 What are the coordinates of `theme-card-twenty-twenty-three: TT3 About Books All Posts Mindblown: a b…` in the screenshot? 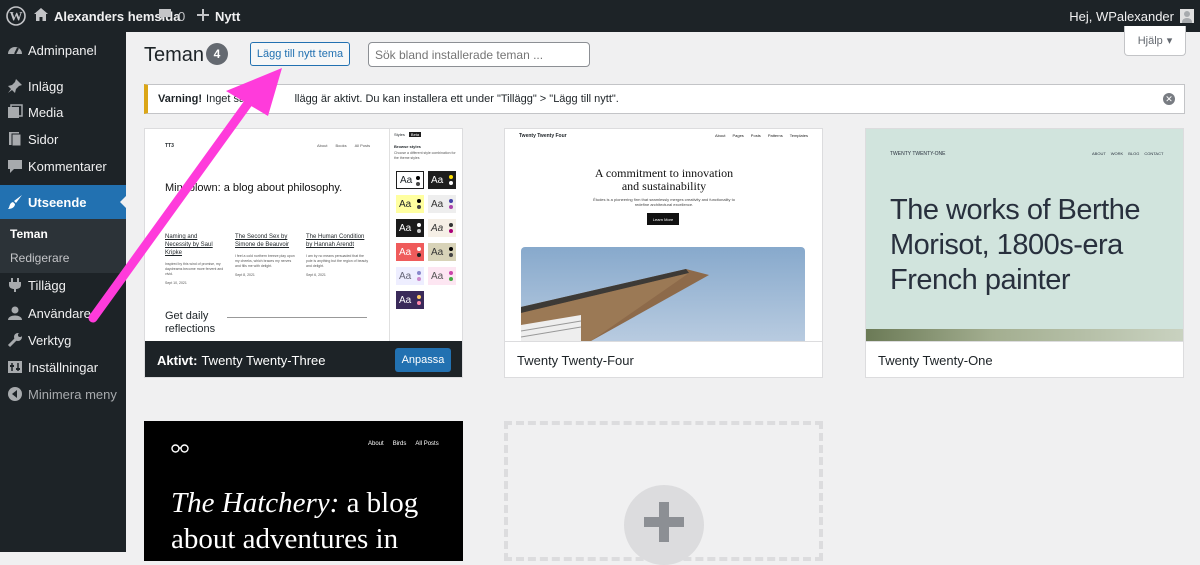 It's located at (303, 253).